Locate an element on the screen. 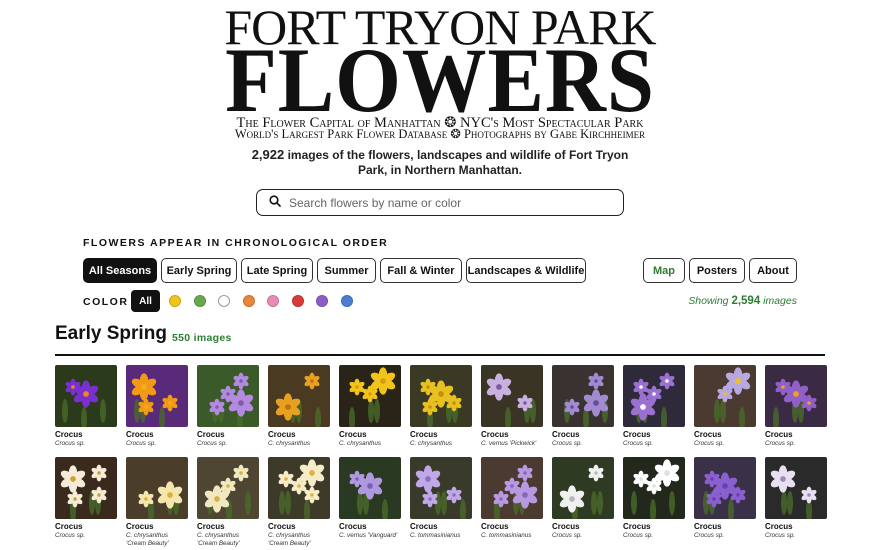 The image size is (880, 550). flower-card: Crocus C. vernus 'Vanguard' is located at coordinates (370, 498).